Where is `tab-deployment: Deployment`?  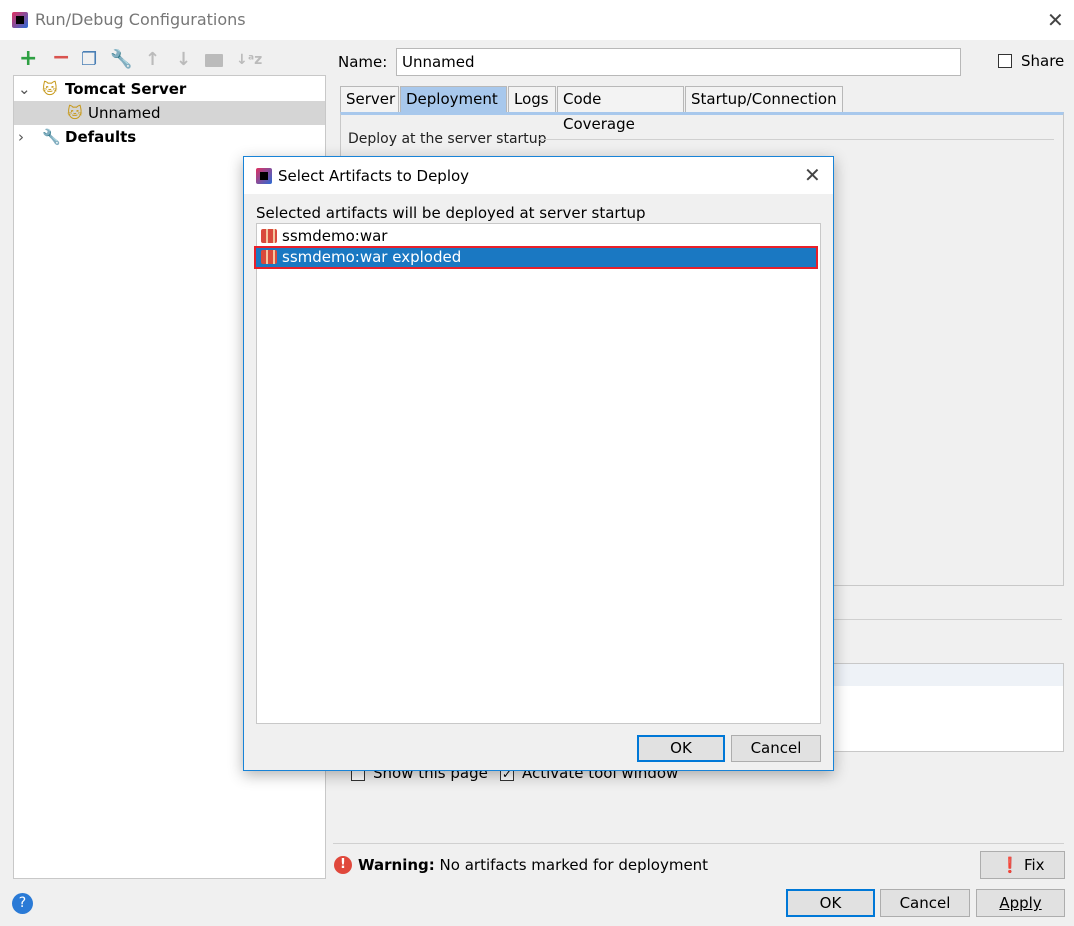 tab-deployment: Deployment is located at coordinates (453, 99).